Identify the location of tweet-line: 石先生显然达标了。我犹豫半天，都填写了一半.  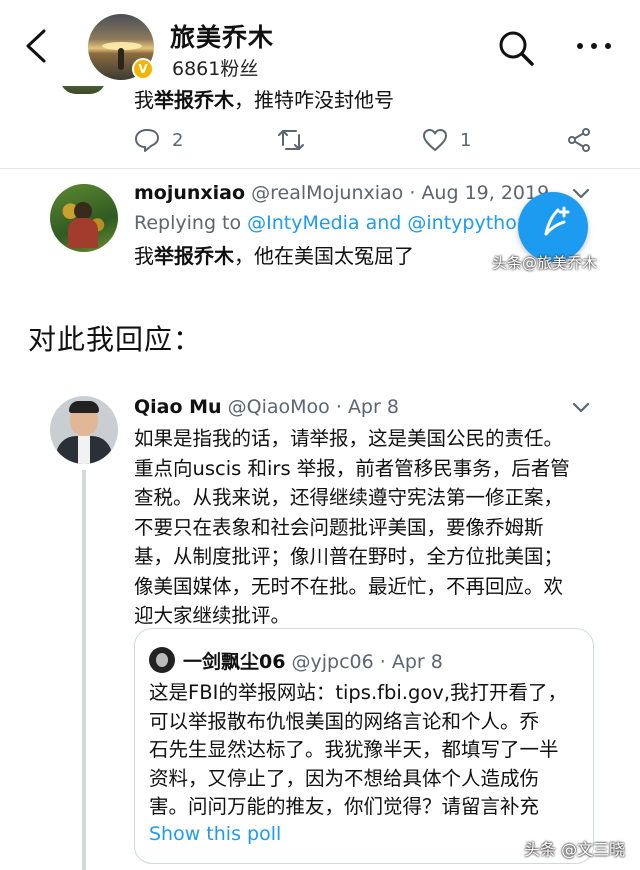
(354, 749).